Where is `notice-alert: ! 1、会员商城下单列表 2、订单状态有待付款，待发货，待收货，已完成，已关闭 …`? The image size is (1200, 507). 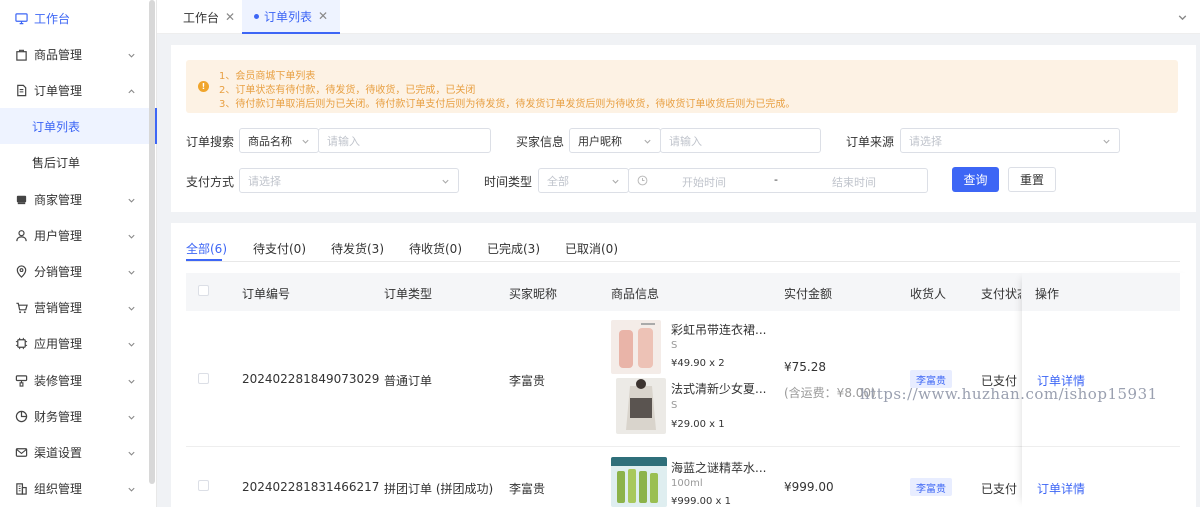 notice-alert: ! 1、会员商城下单列表 2、订单状态有待付款，待发货，待收货，已完成，已关闭 … is located at coordinates (682, 86).